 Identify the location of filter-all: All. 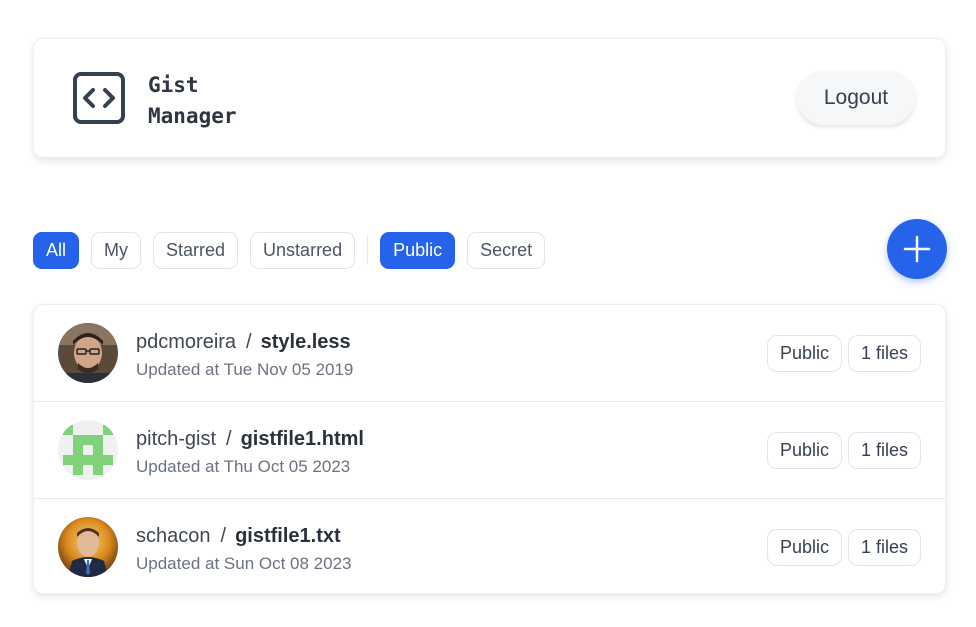
(56, 250).